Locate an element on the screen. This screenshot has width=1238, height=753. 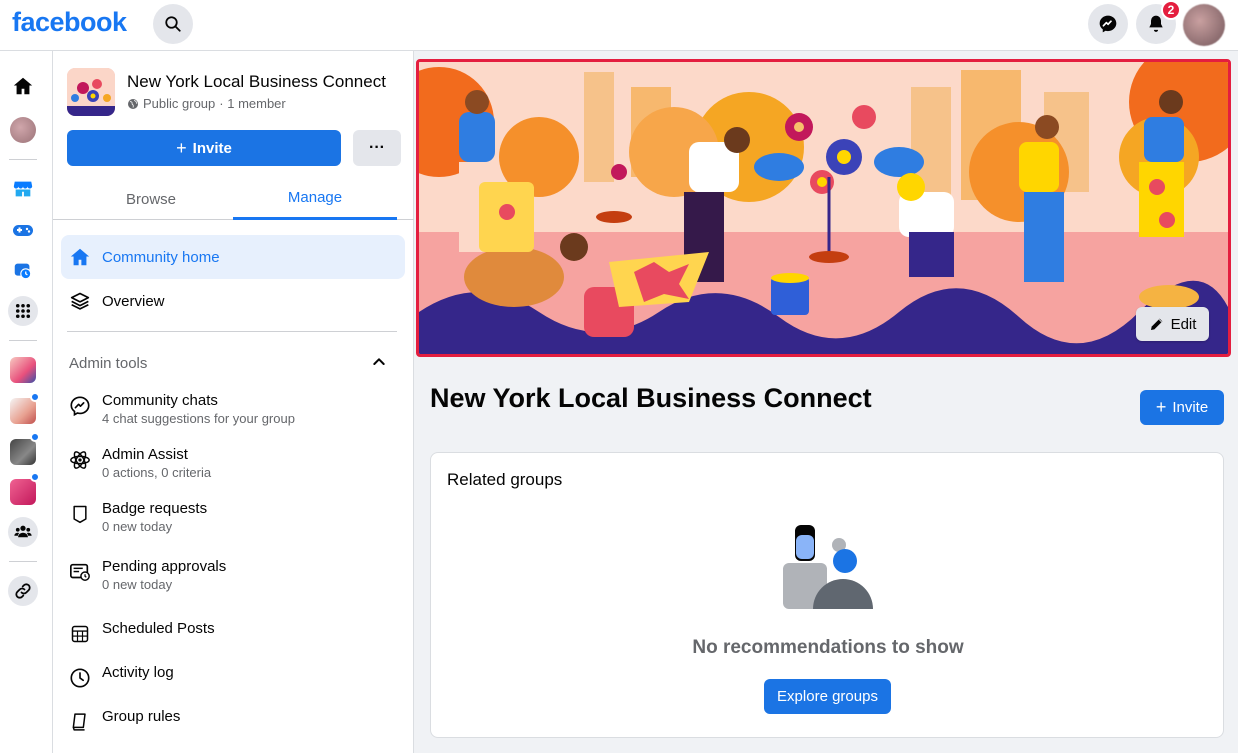
tab-browse: Browse is located at coordinates (151, 199).